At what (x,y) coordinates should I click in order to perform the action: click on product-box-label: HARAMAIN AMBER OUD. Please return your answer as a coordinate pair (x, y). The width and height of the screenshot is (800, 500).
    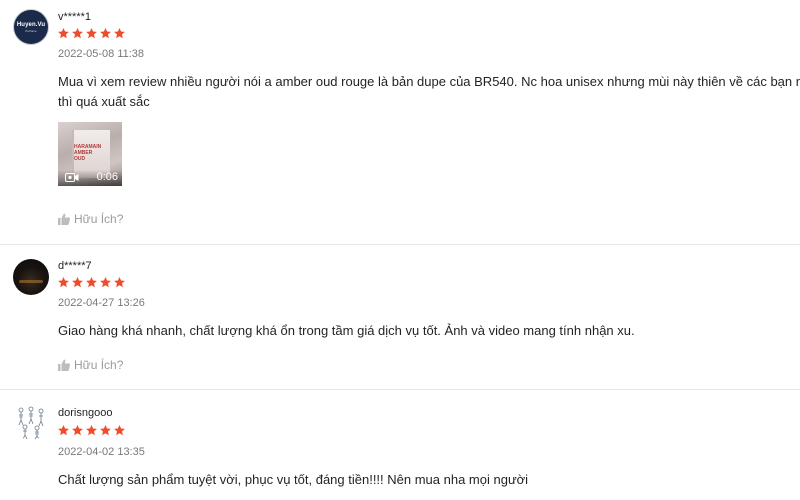
    Looking at the image, I should click on (88, 153).